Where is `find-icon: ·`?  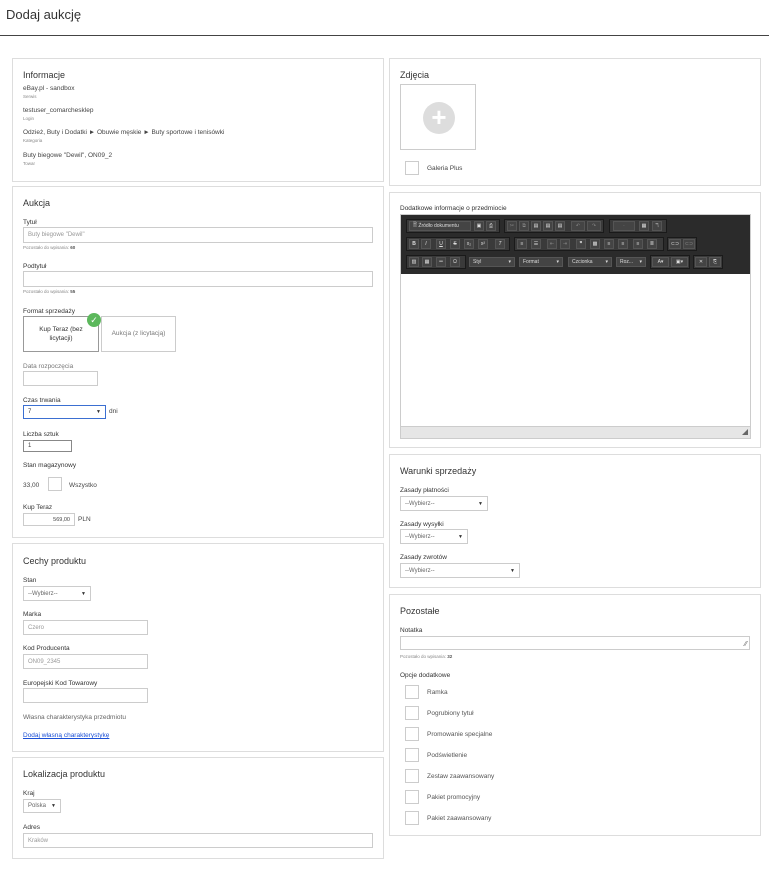 find-icon: · is located at coordinates (624, 226).